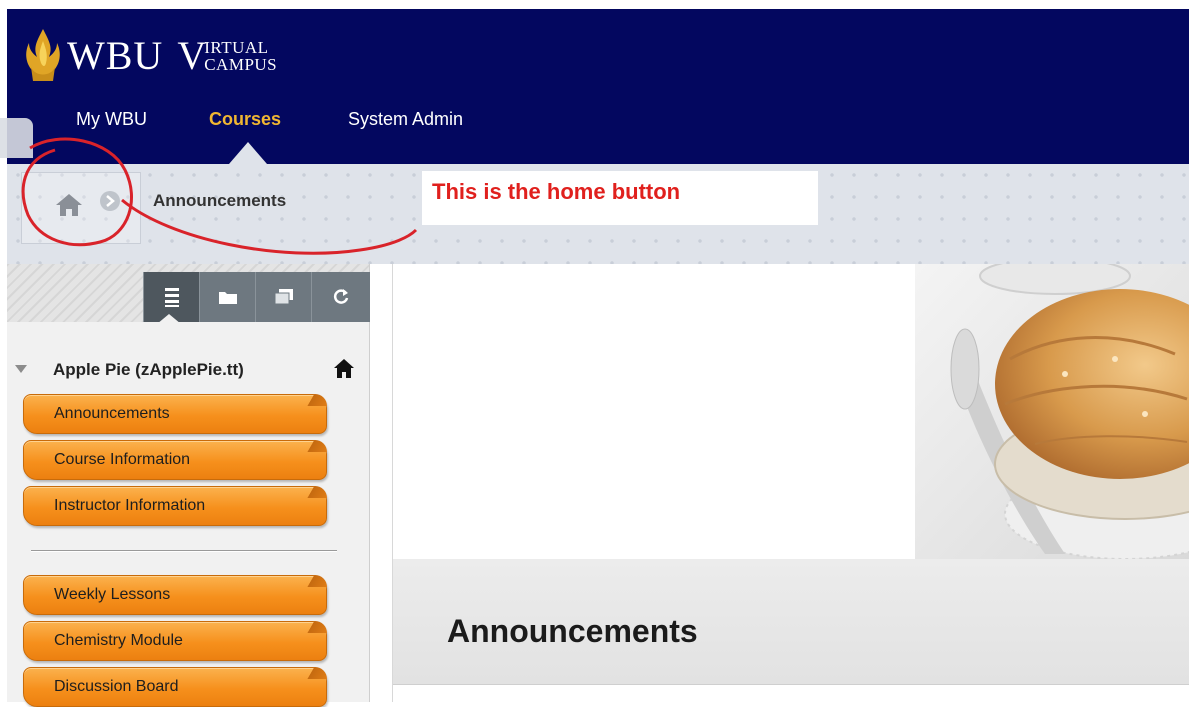 This screenshot has width=1189, height=707. What do you see at coordinates (130, 505) in the screenshot?
I see `menu-item-label: Instructor Information` at bounding box center [130, 505].